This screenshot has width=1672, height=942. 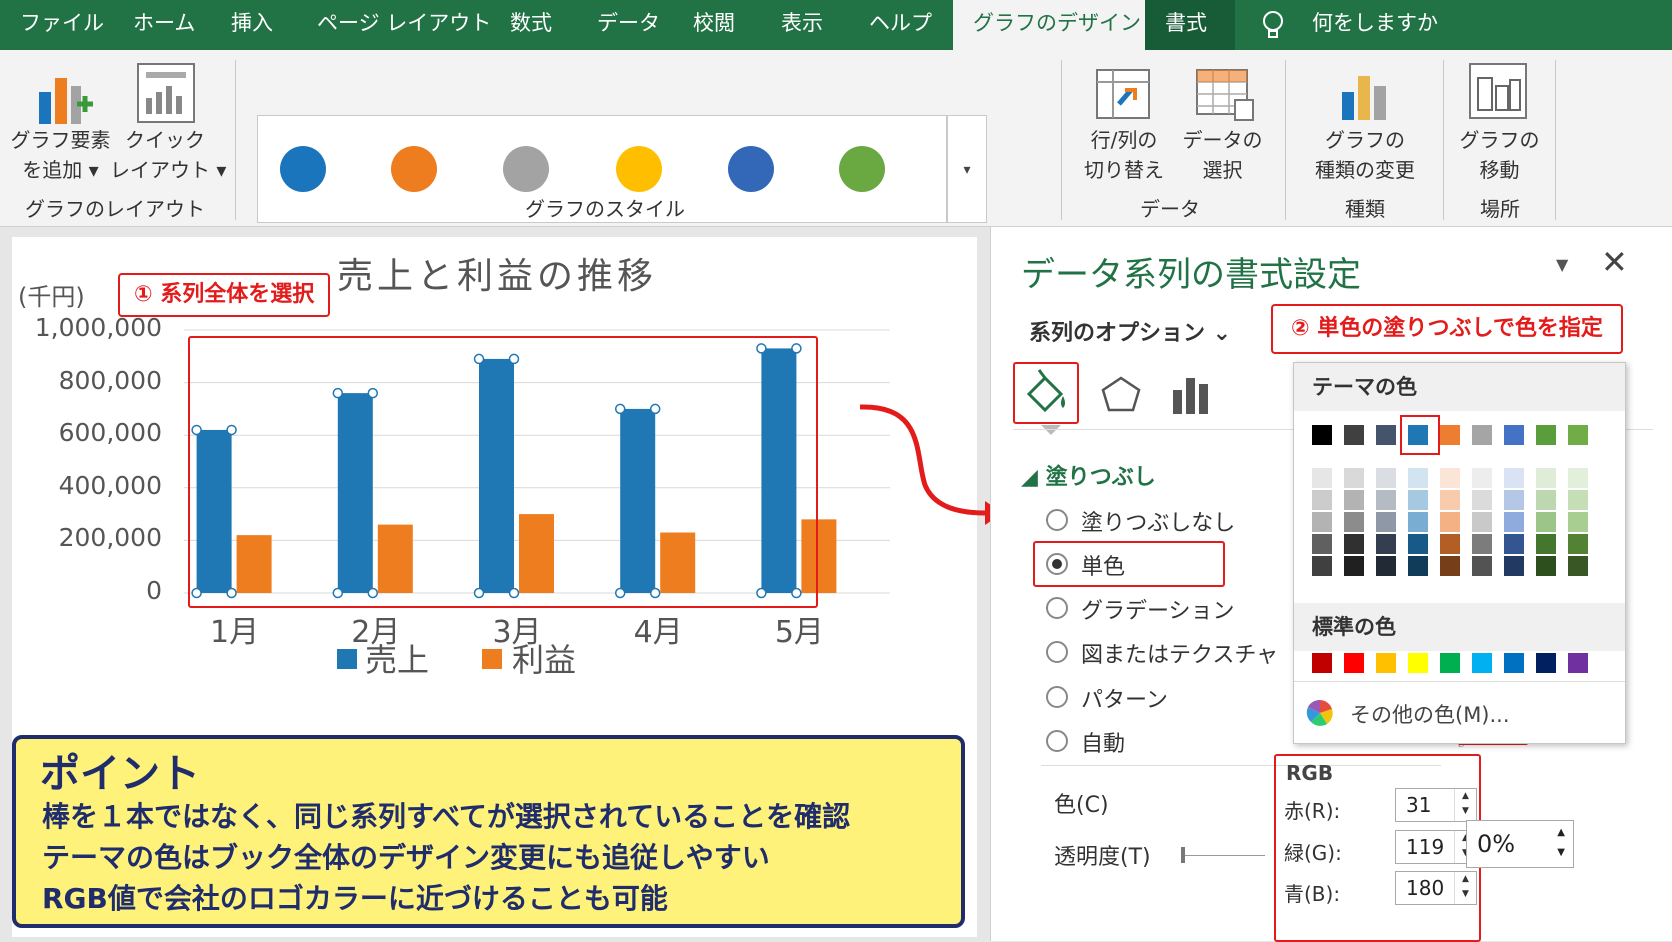 What do you see at coordinates (252, 25) in the screenshot?
I see `menu-insert: 挿入` at bounding box center [252, 25].